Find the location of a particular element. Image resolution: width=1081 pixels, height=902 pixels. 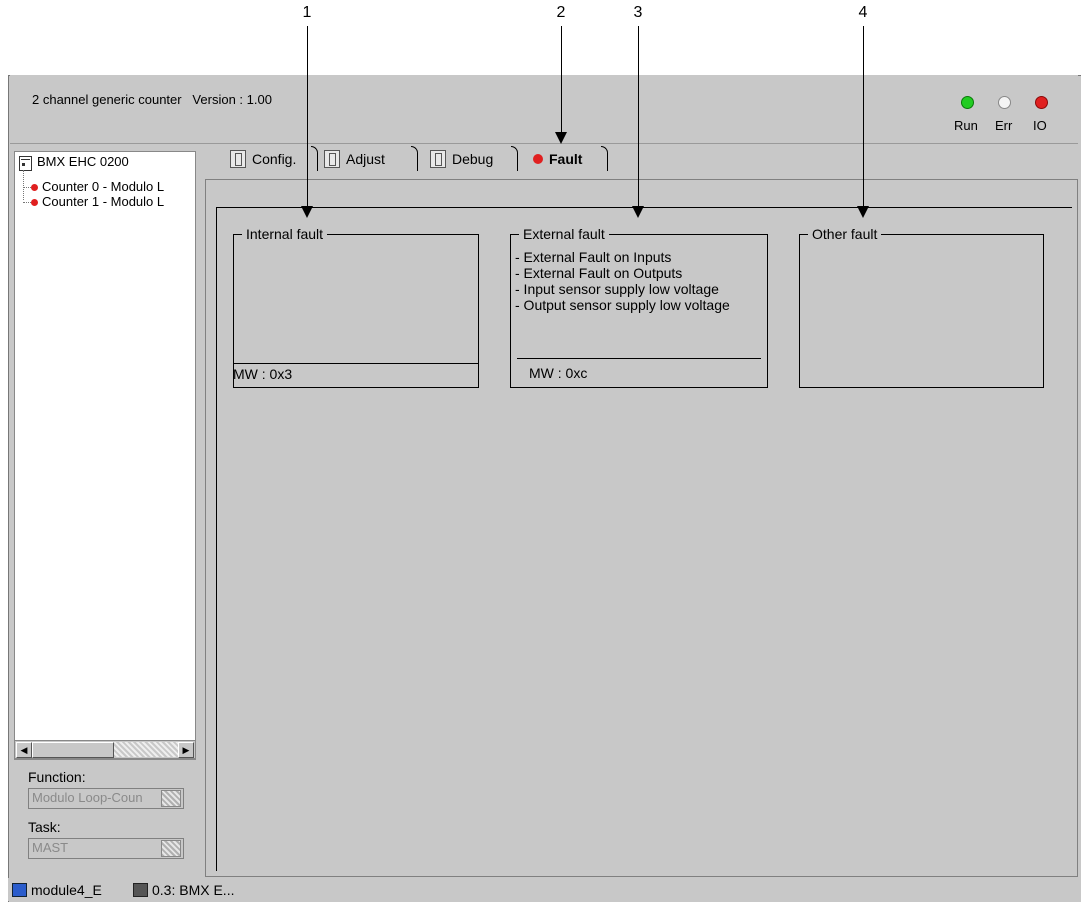

fault-icon is located at coordinates (538, 159).